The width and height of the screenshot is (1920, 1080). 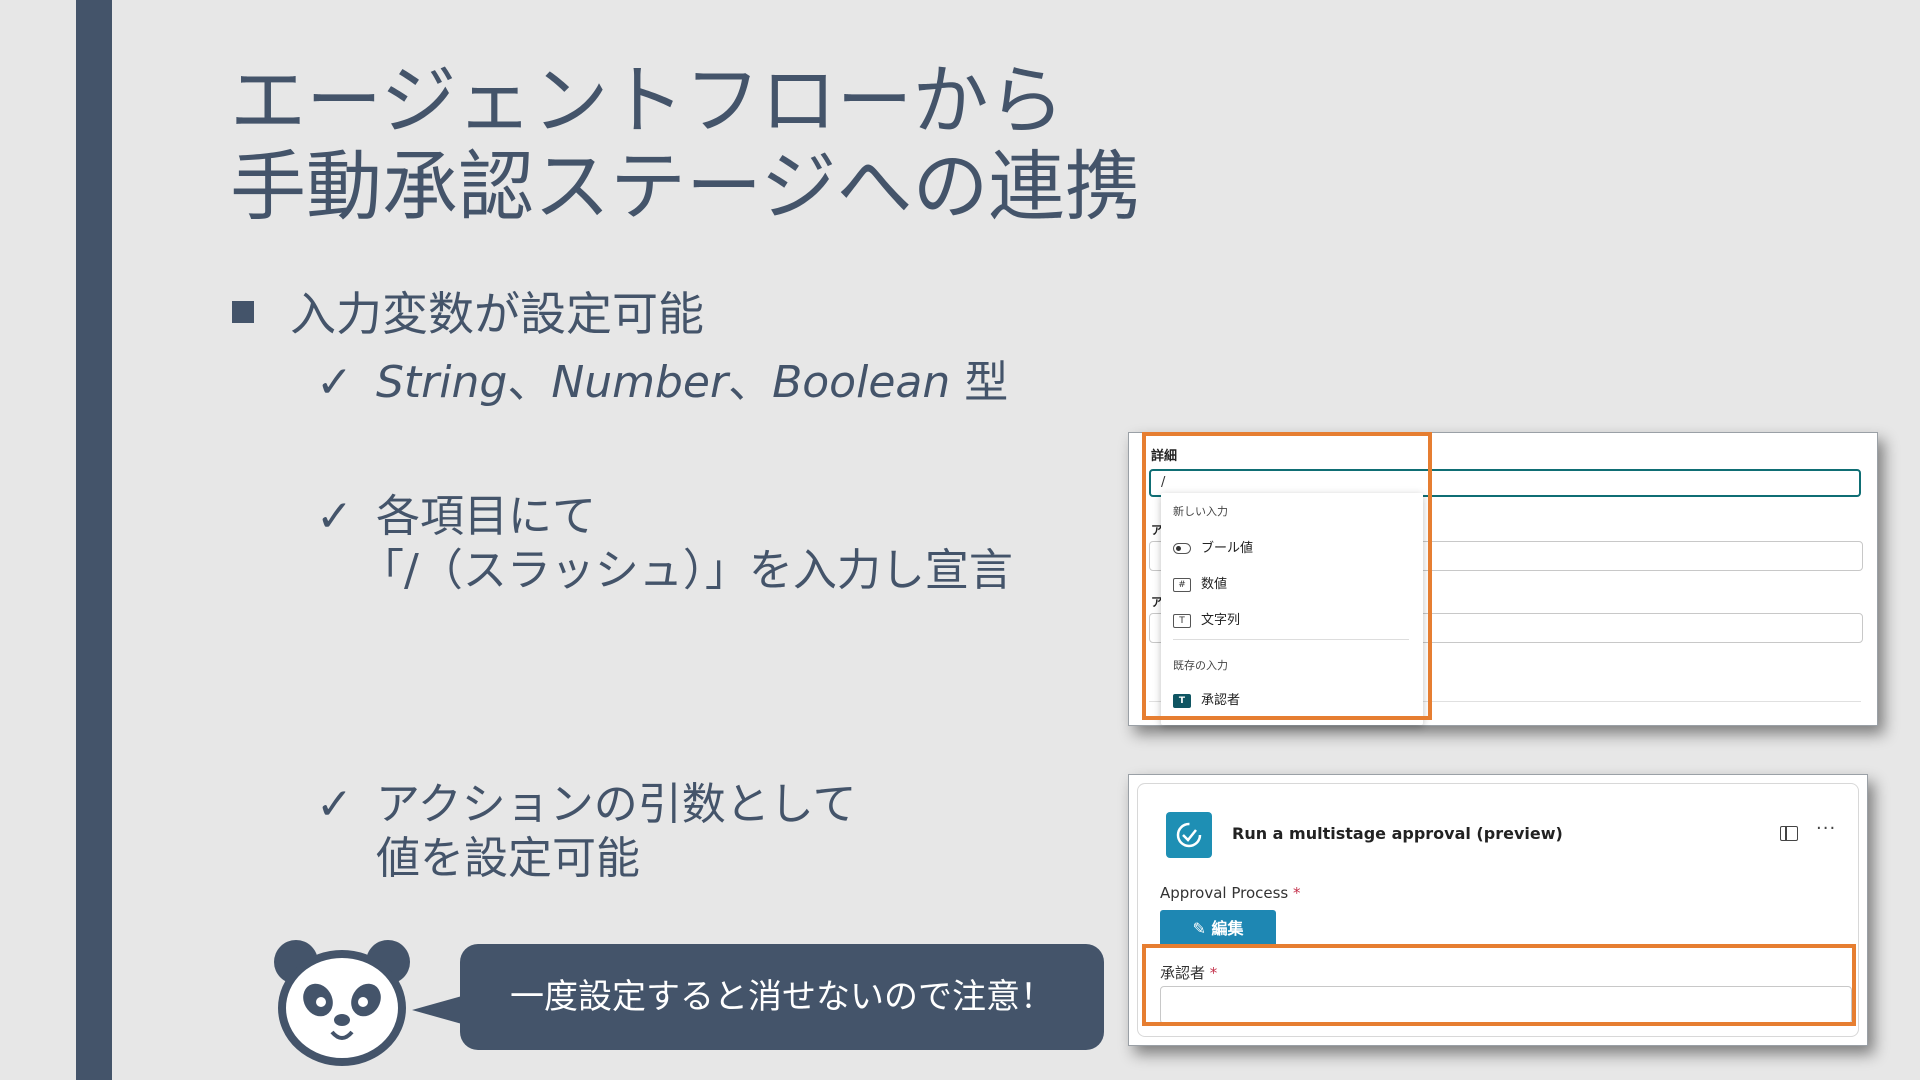 What do you see at coordinates (861, 382) in the screenshot?
I see `type-boolean: Boolean` at bounding box center [861, 382].